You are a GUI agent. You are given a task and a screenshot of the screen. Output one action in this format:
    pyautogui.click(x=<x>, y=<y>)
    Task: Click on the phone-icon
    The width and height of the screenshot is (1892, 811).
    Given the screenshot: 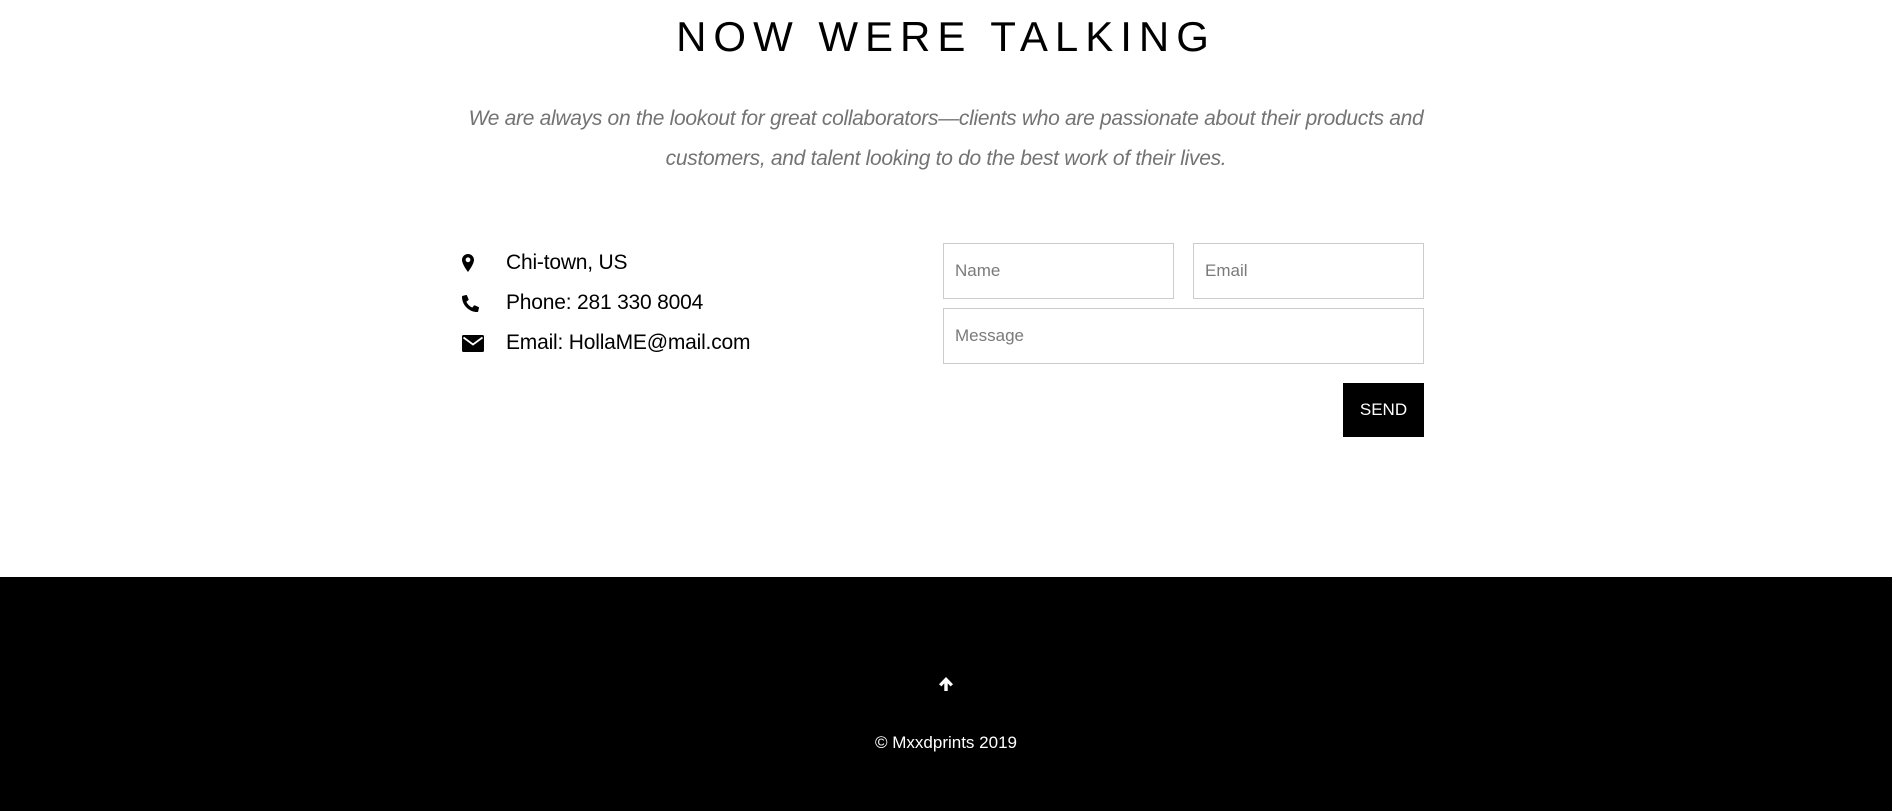 What is the action you would take?
    pyautogui.click(x=484, y=303)
    